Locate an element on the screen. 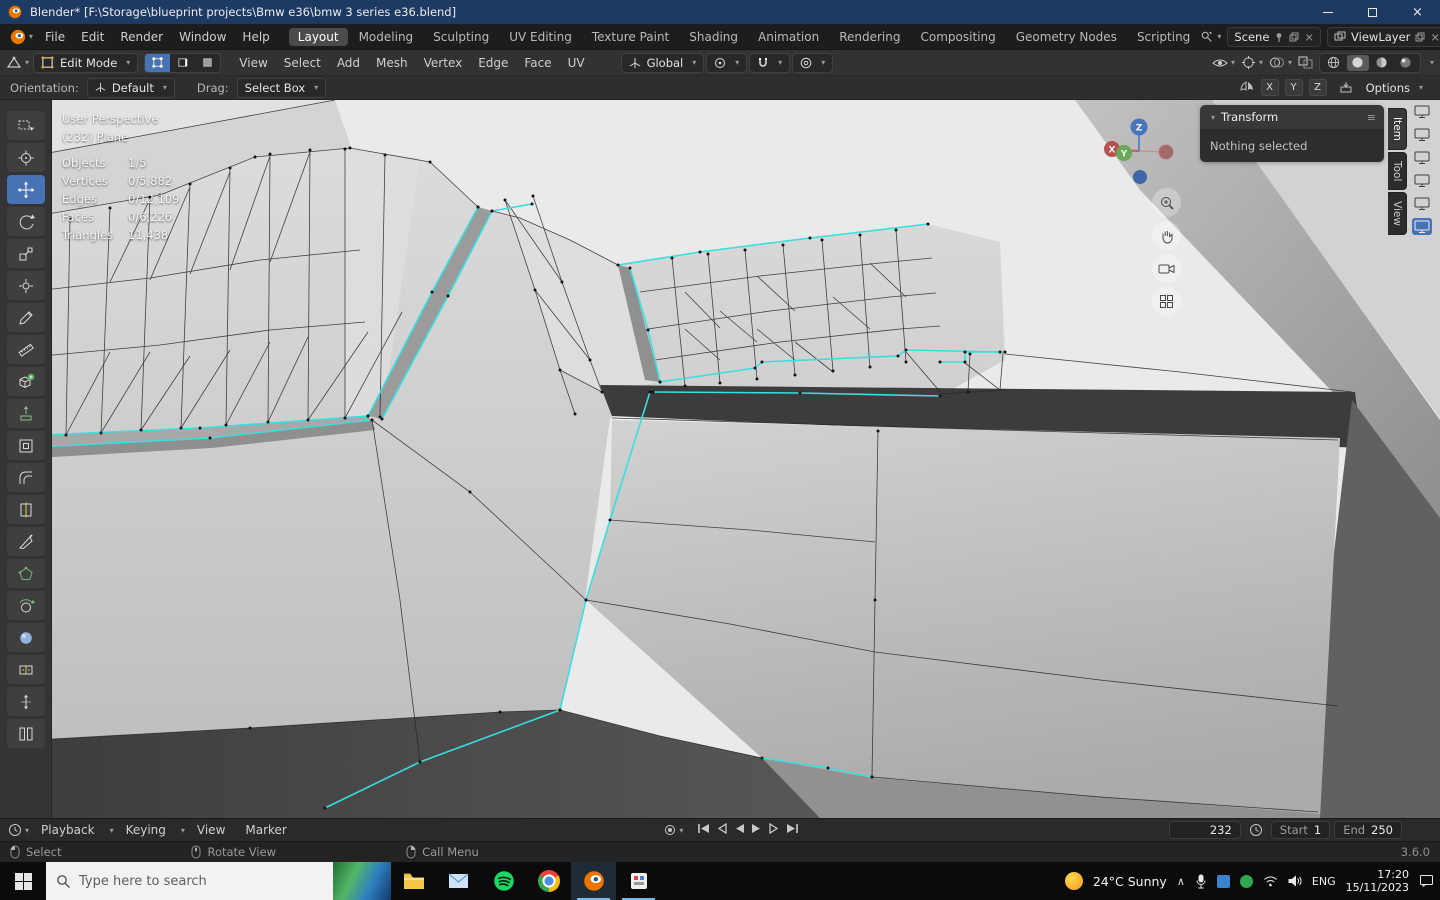 Image resolution: width=1440 pixels, height=900 pixels. mirror-x-toggle: X is located at coordinates (1269, 87).